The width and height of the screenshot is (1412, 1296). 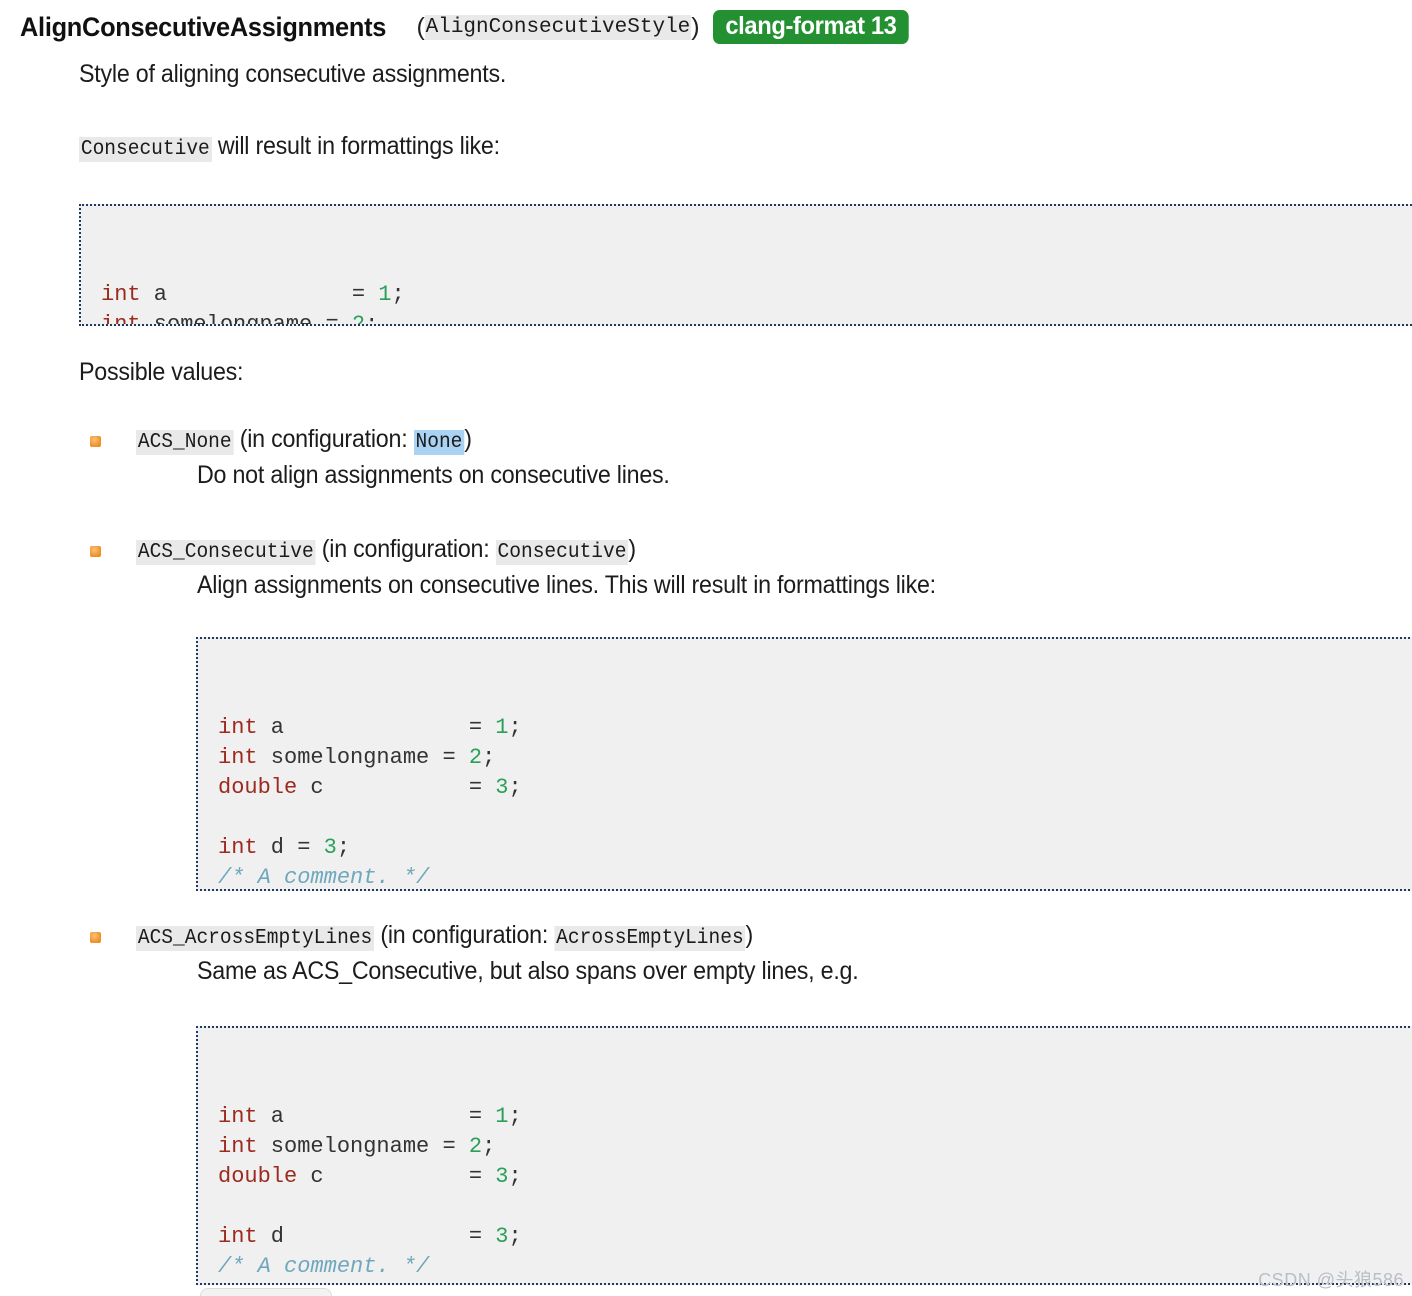 I want to click on possible-values-label: Possible values:, so click(x=161, y=372).